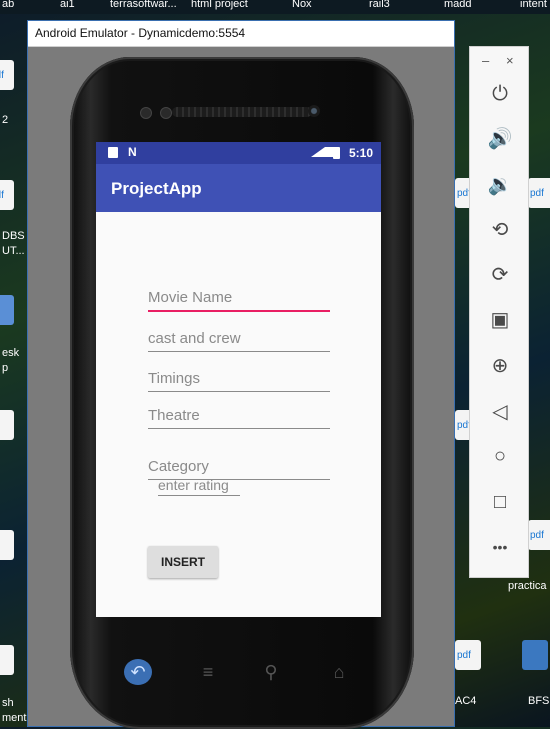  Describe the element at coordinates (539, 701) in the screenshot. I see `desktop-label: BFS` at that location.